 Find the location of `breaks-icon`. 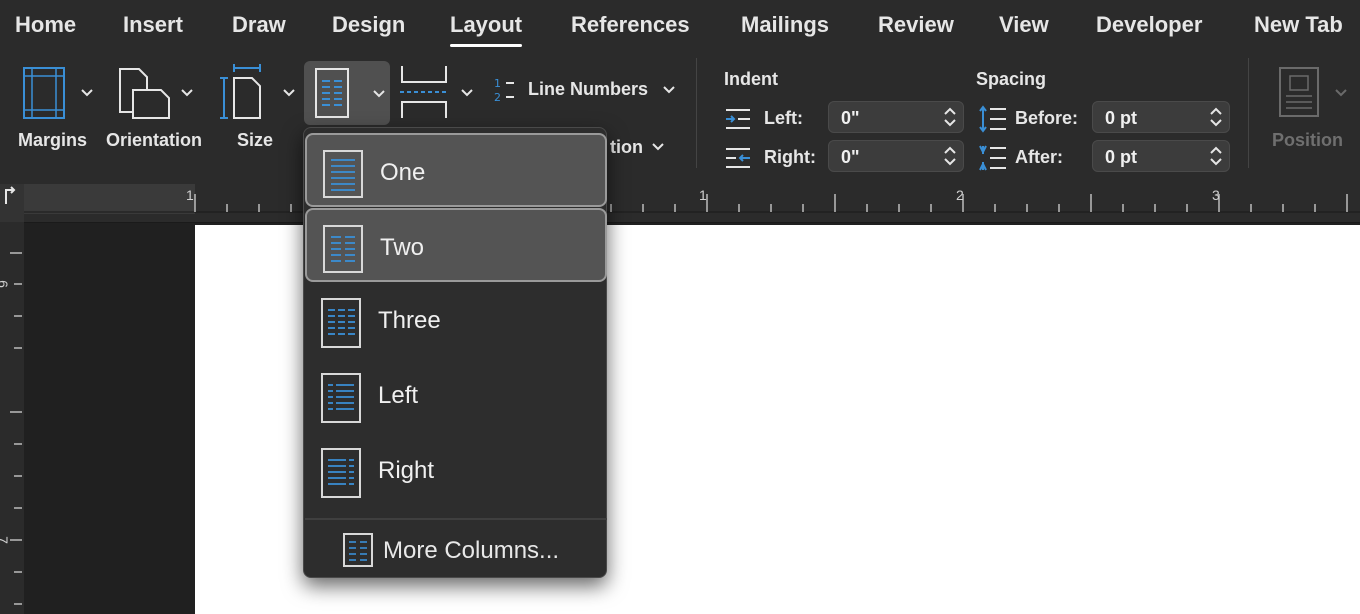

breaks-icon is located at coordinates (424, 92).